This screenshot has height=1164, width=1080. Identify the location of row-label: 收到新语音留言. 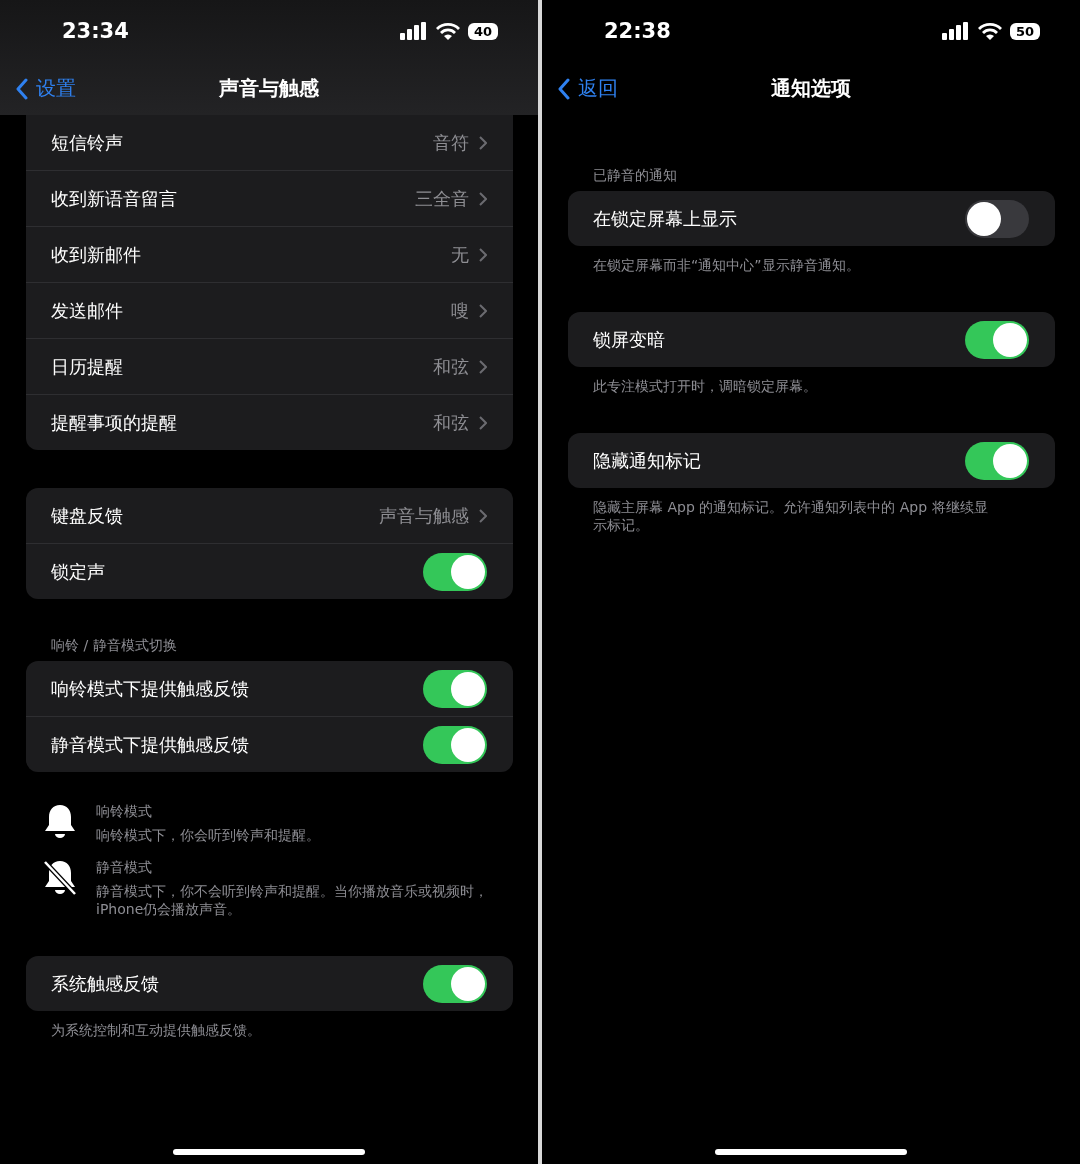
(114, 198).